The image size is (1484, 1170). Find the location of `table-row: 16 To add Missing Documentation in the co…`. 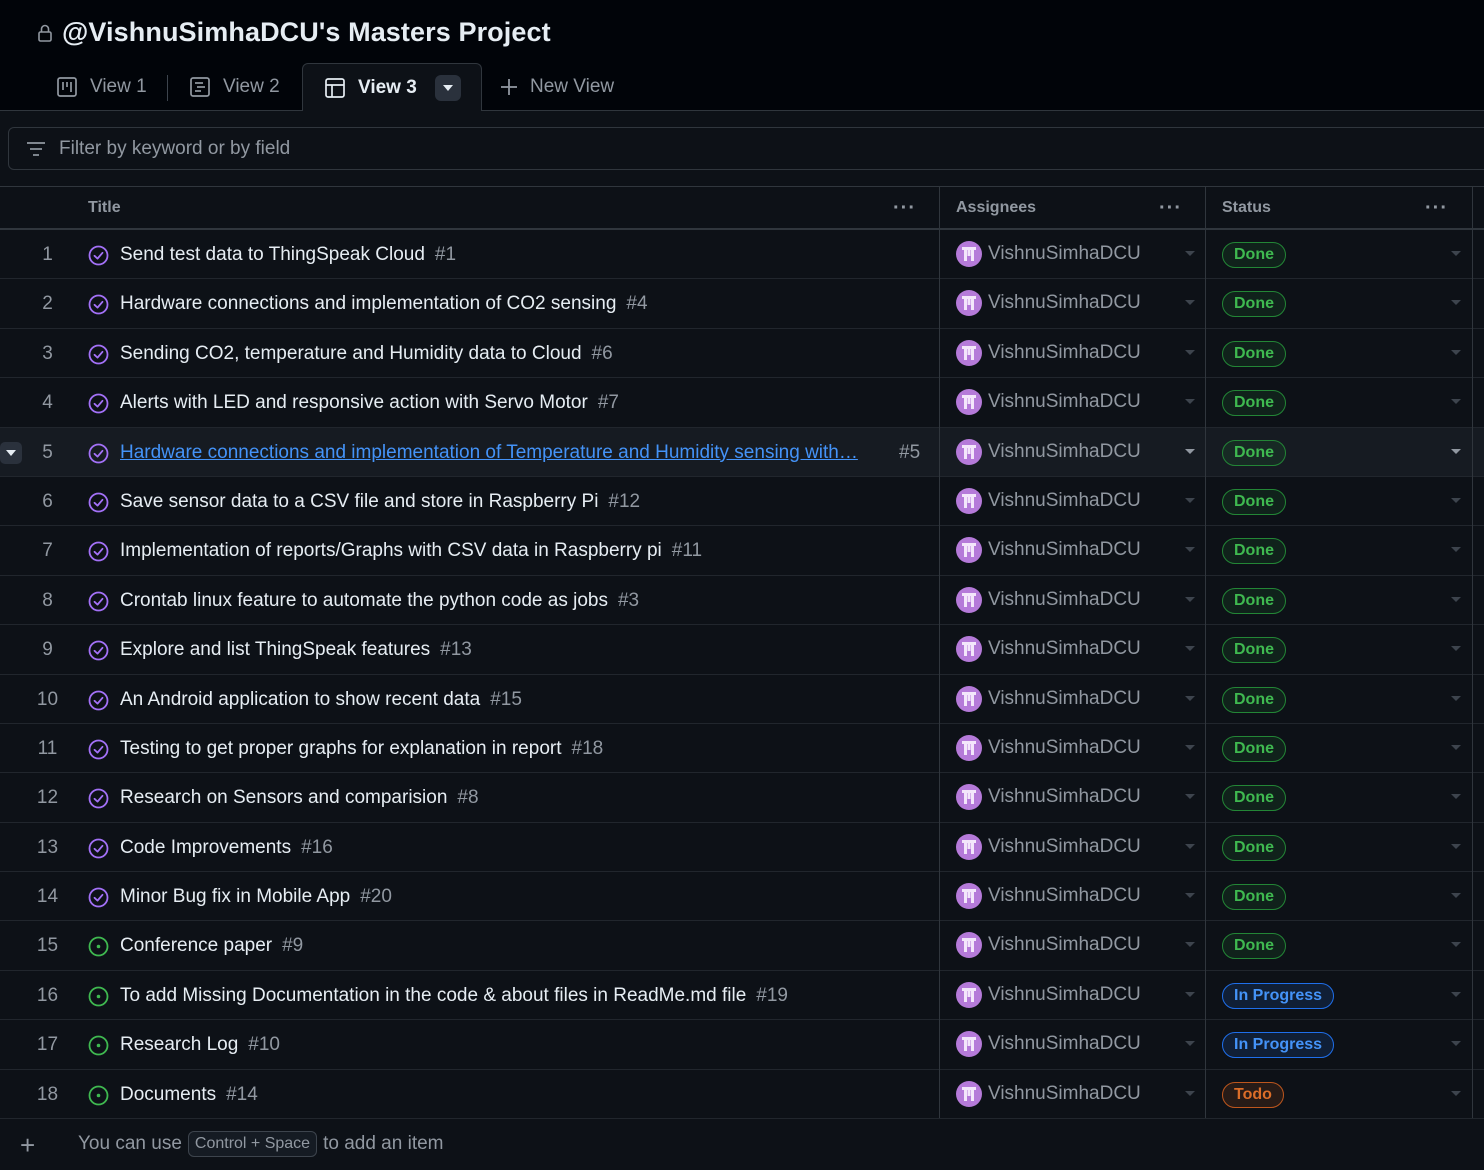

table-row: 16 To add Missing Documentation in the co… is located at coordinates (742, 996).